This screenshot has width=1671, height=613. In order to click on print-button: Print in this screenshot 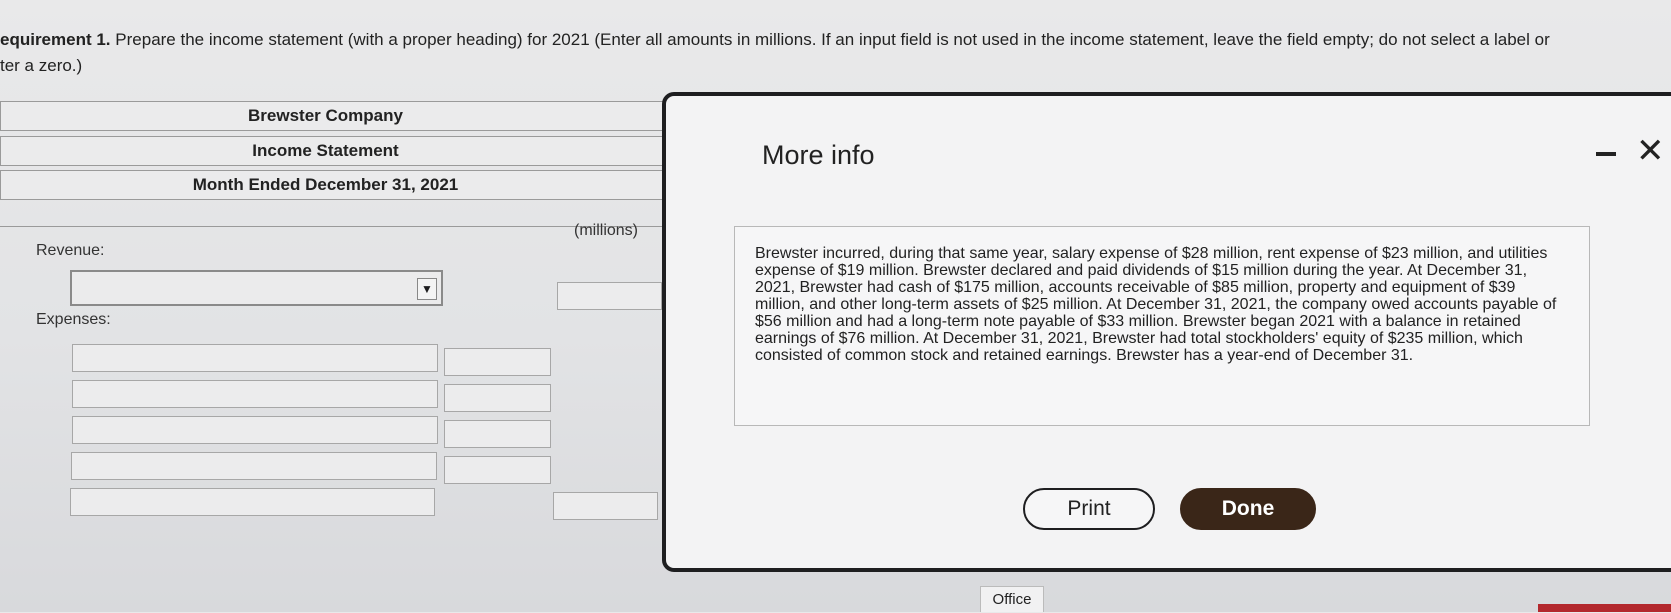, I will do `click(1089, 509)`.